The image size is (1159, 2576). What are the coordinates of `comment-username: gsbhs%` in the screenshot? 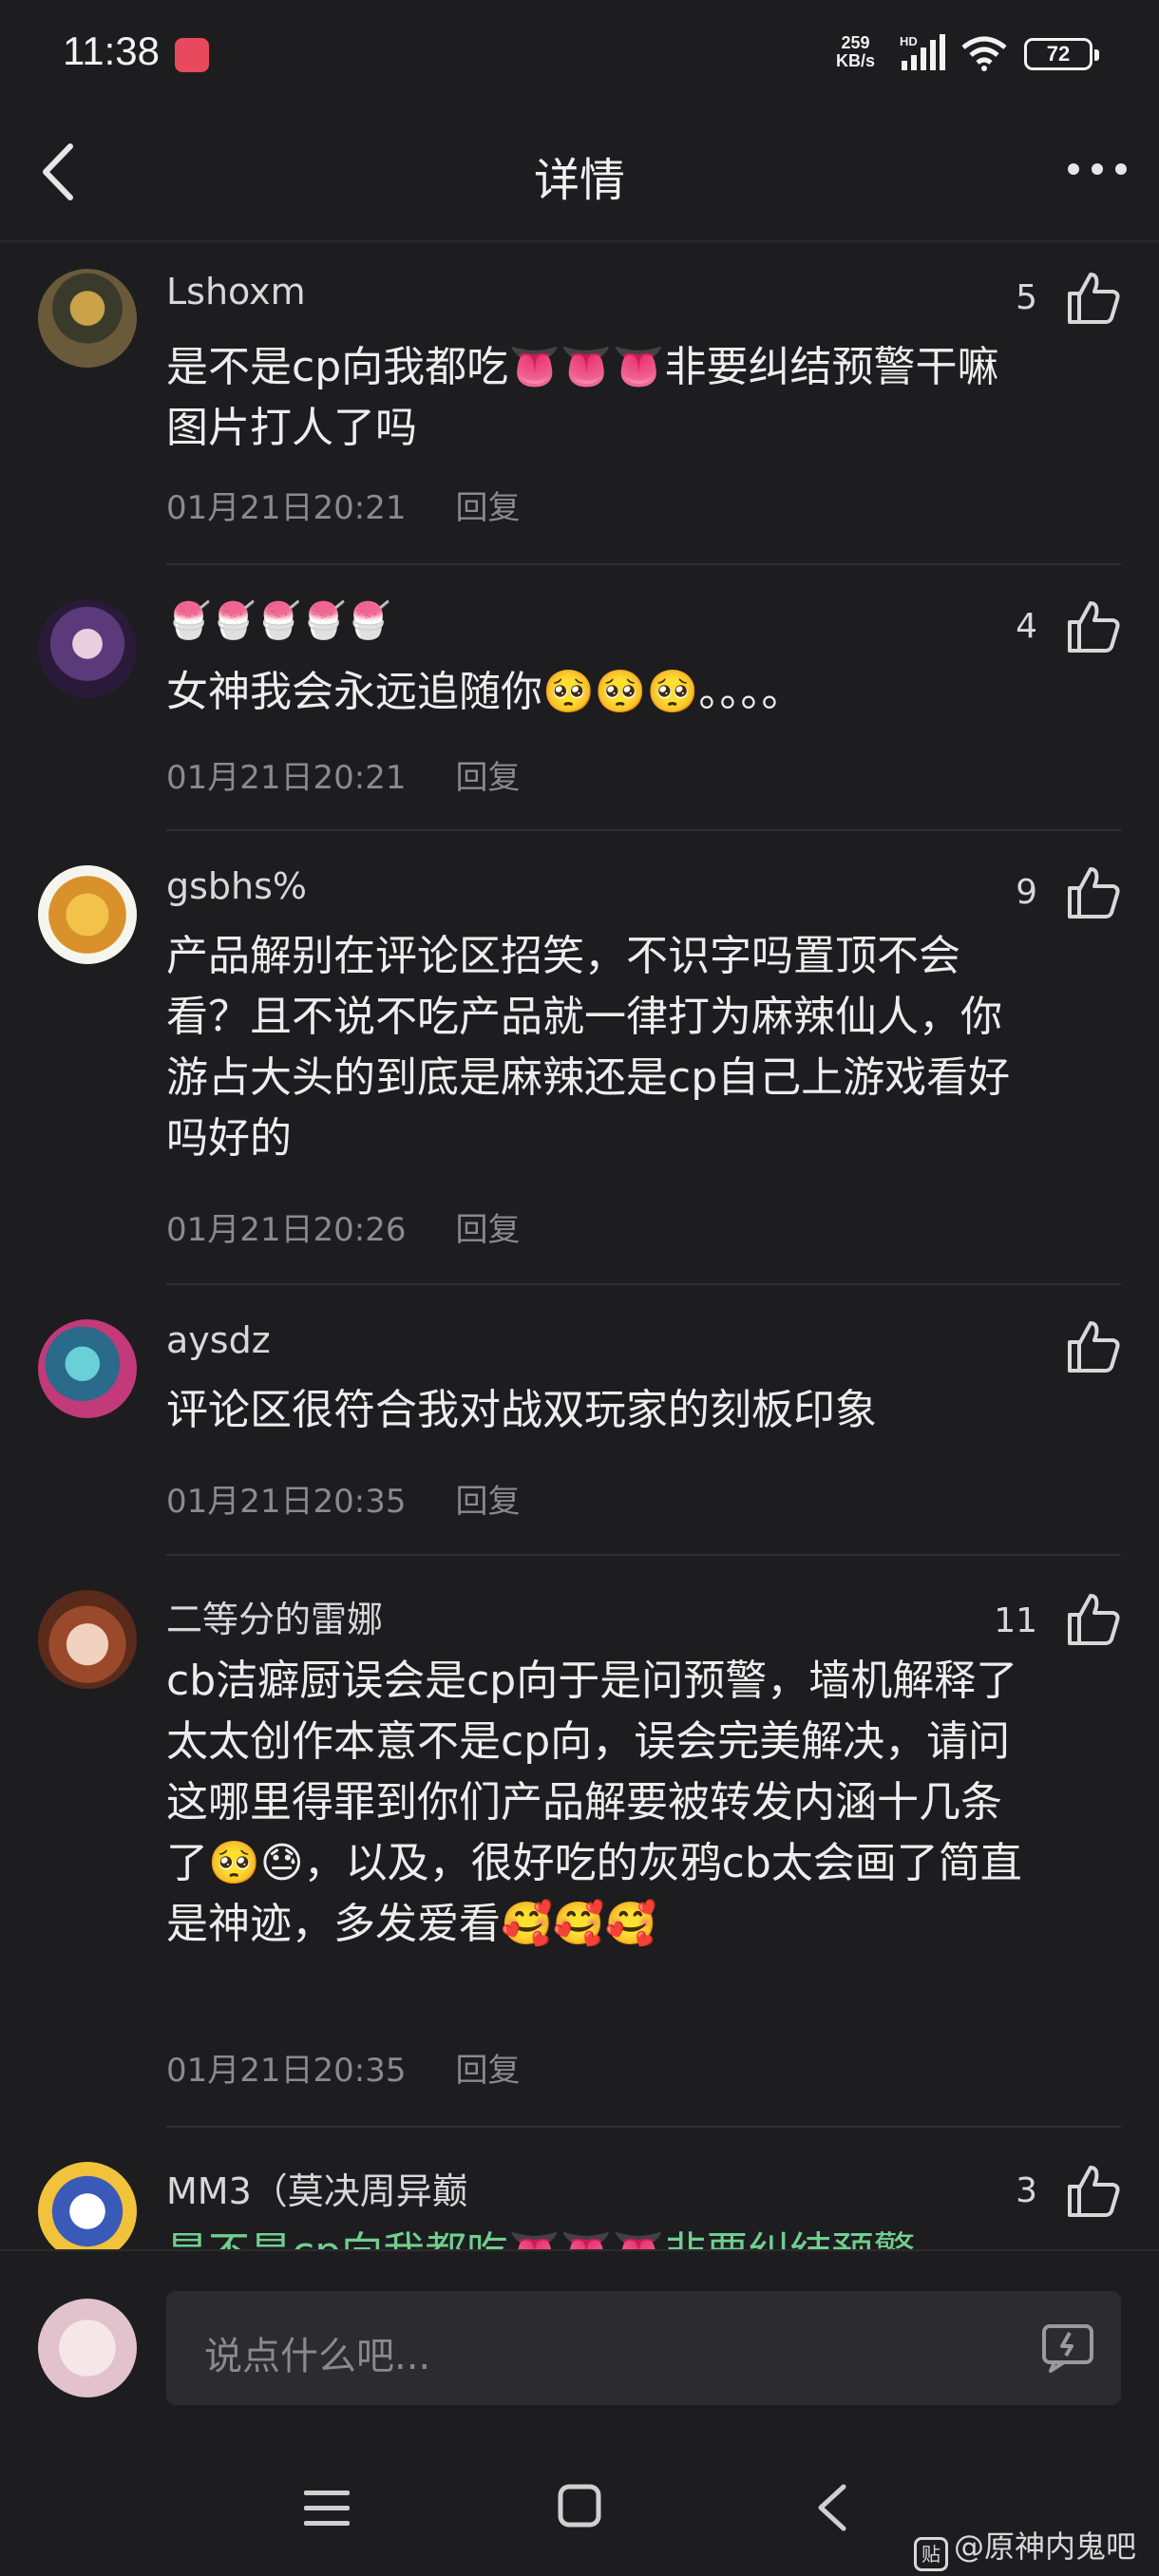 It's located at (236, 886).